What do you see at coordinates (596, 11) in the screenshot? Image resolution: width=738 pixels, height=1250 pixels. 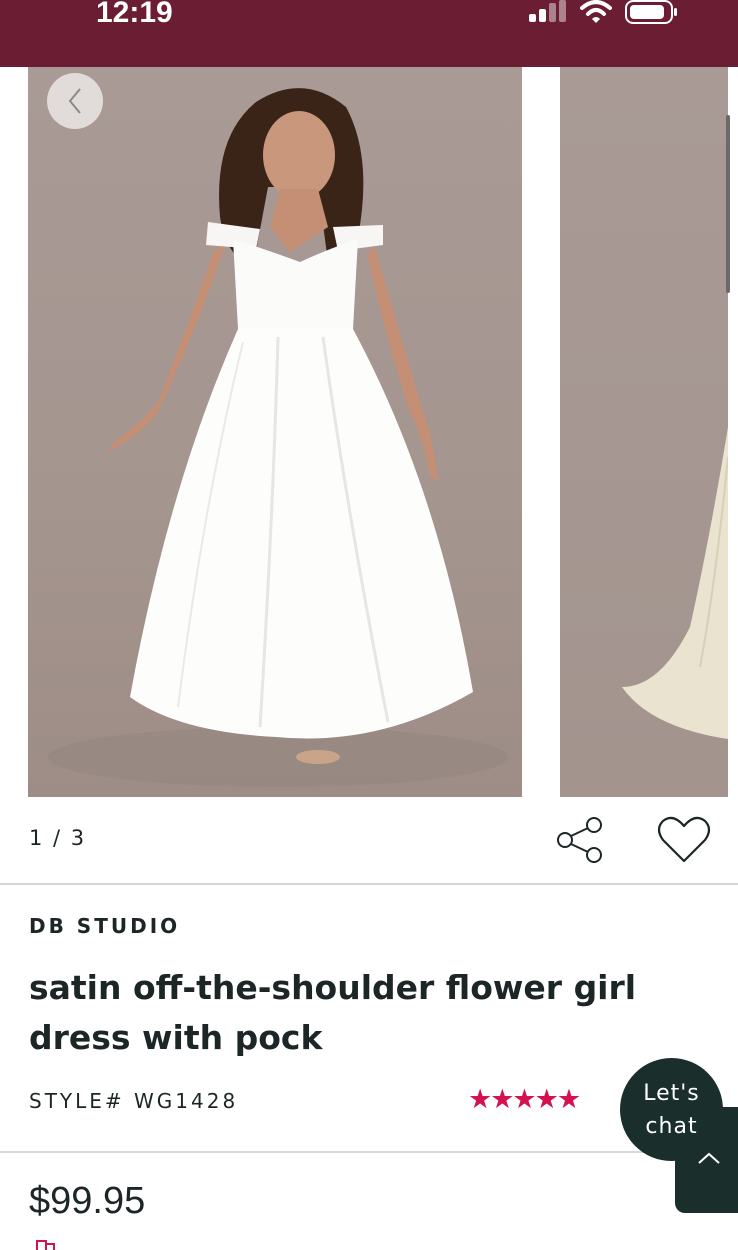 I see `wifi-icon` at bounding box center [596, 11].